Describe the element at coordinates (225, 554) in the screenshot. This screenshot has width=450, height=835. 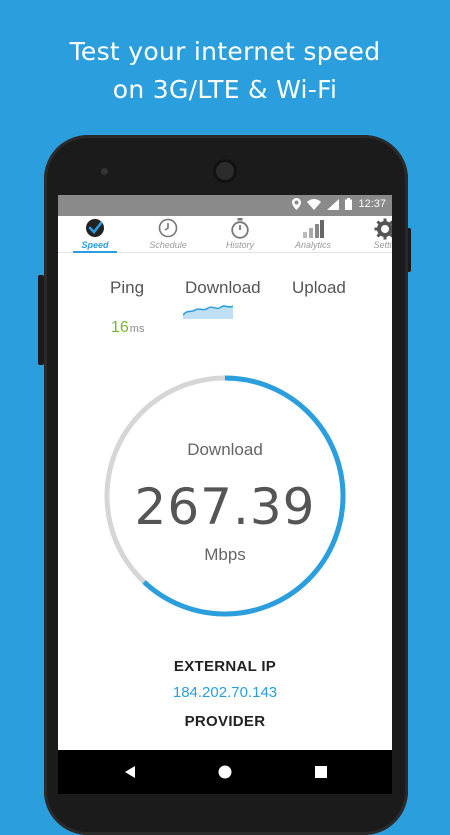
I see `gauge-unit: Mbps` at that location.